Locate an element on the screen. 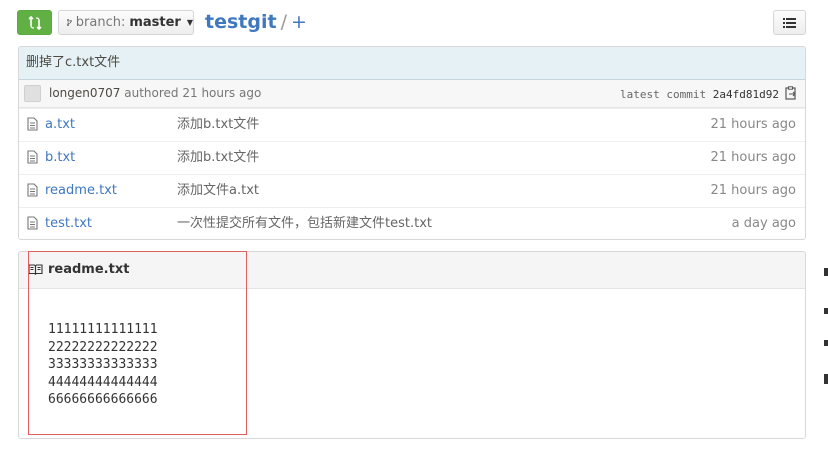 The width and height of the screenshot is (828, 459). clipboard-icon is located at coordinates (791, 93).